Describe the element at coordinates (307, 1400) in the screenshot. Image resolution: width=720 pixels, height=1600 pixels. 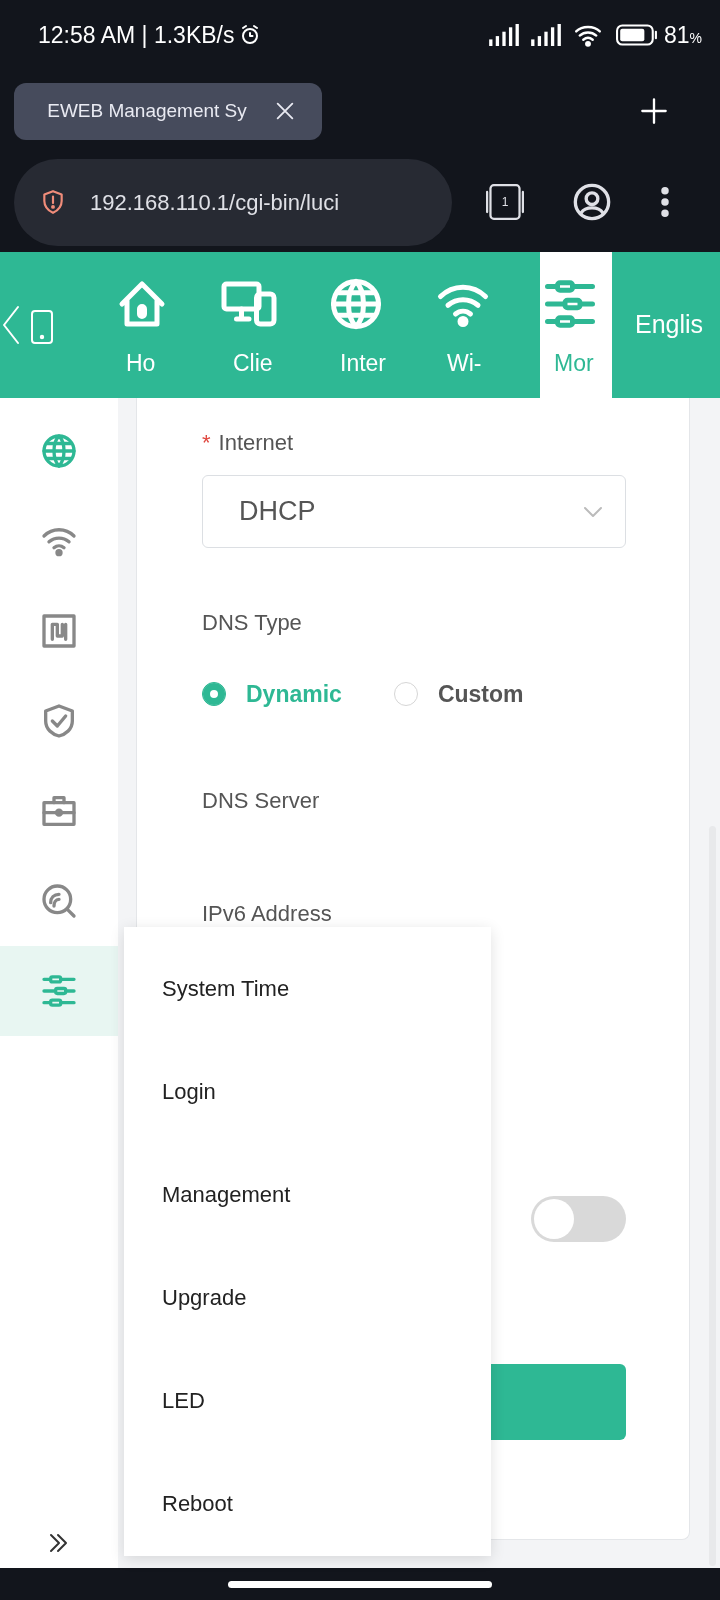
I see `menu-item: LED` at that location.